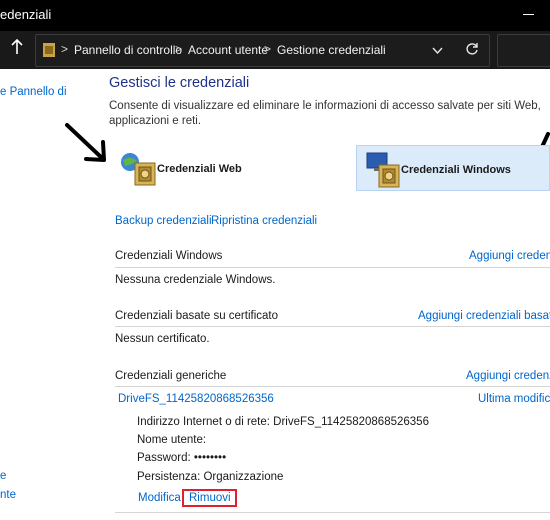 The image size is (550, 520). I want to click on credential-password-label: Password:, so click(164, 458).